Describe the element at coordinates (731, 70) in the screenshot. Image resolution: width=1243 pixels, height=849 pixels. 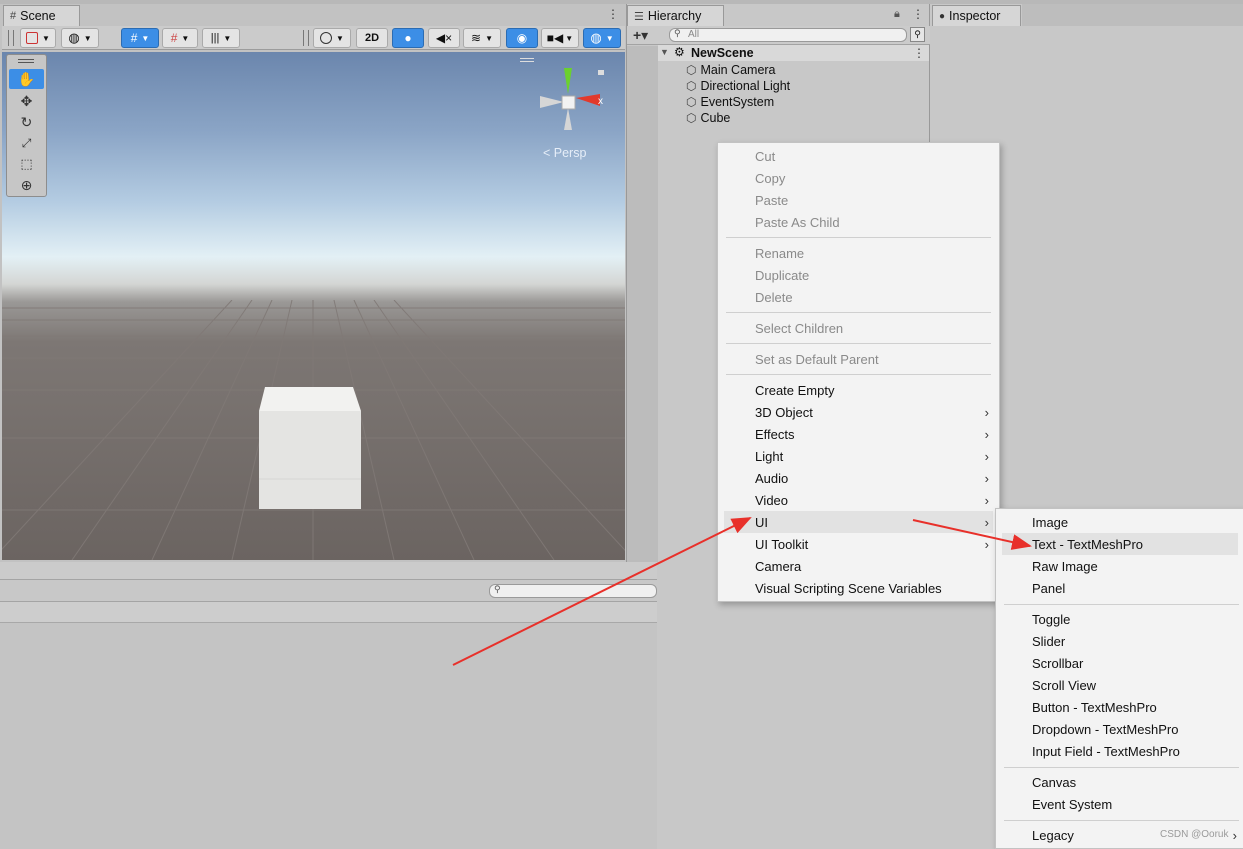
I see `hierarchy-item: ⬡ Main Camera` at that location.